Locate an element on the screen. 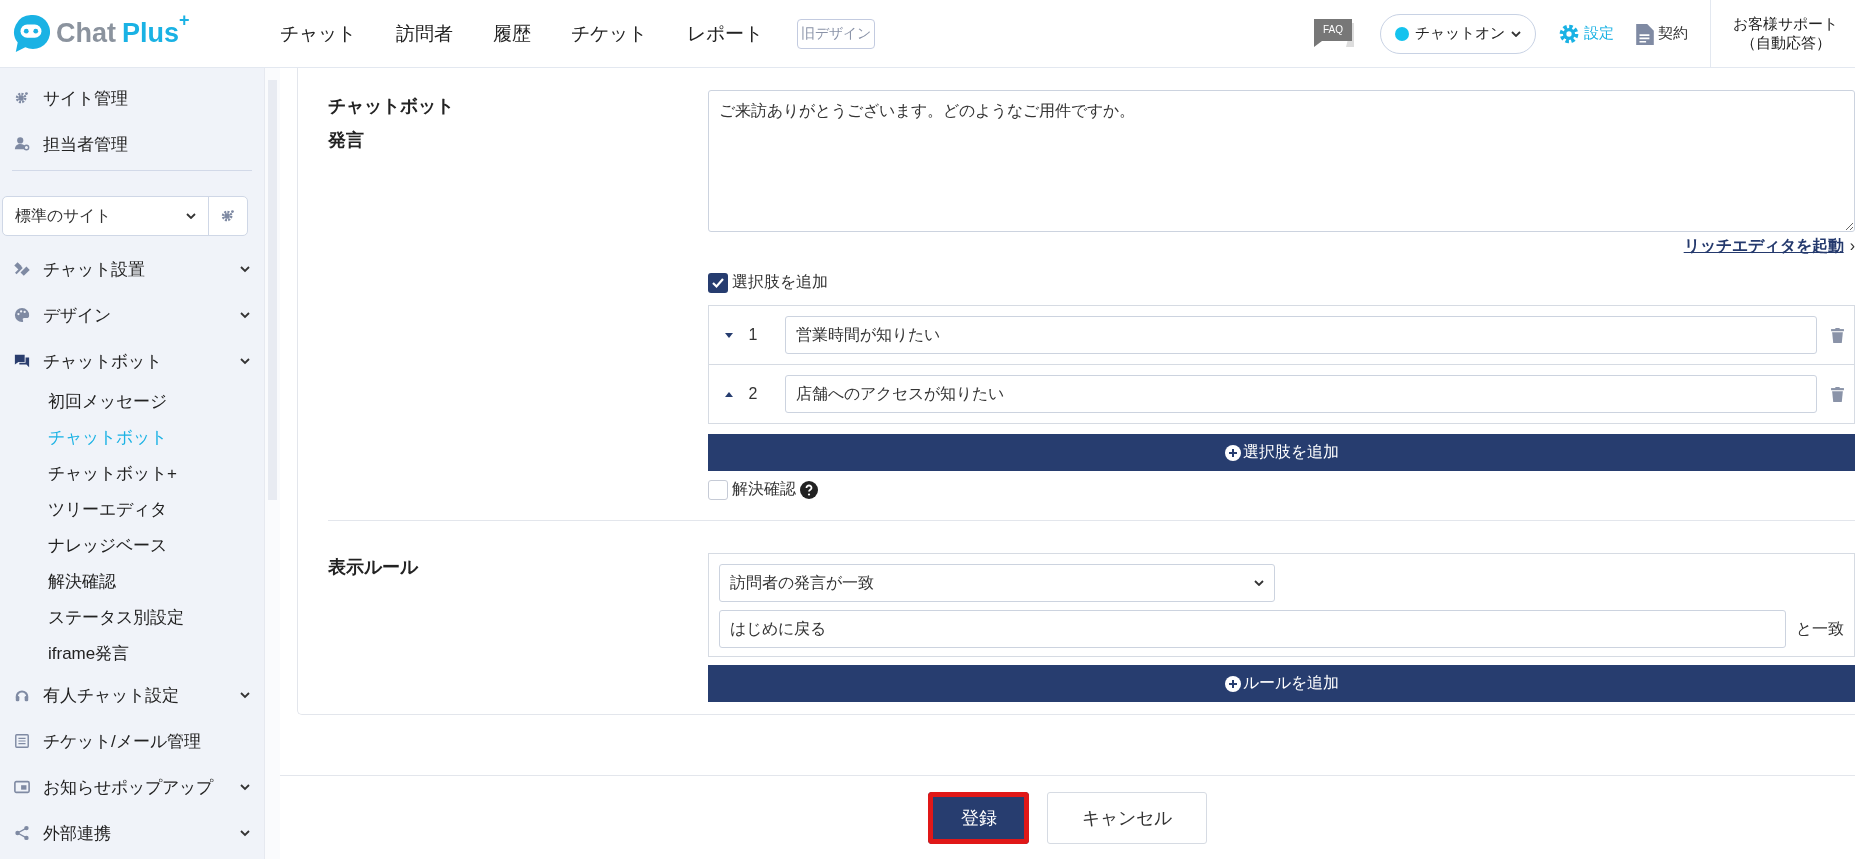 This screenshot has width=1855, height=859. resolve-checkbox: 解決確認 is located at coordinates (1281, 489).